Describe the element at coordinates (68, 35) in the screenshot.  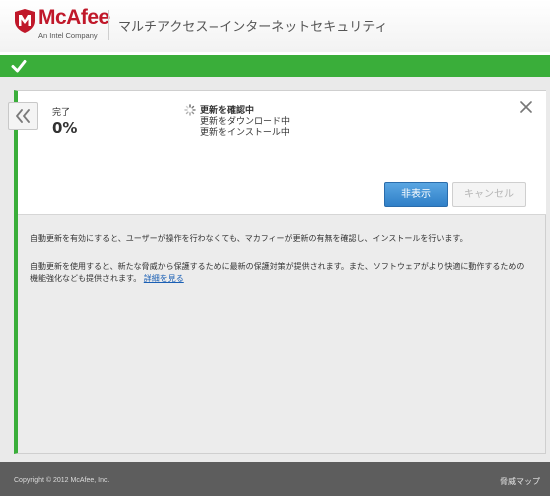
I see `brand-subtitle: An Intel Company` at that location.